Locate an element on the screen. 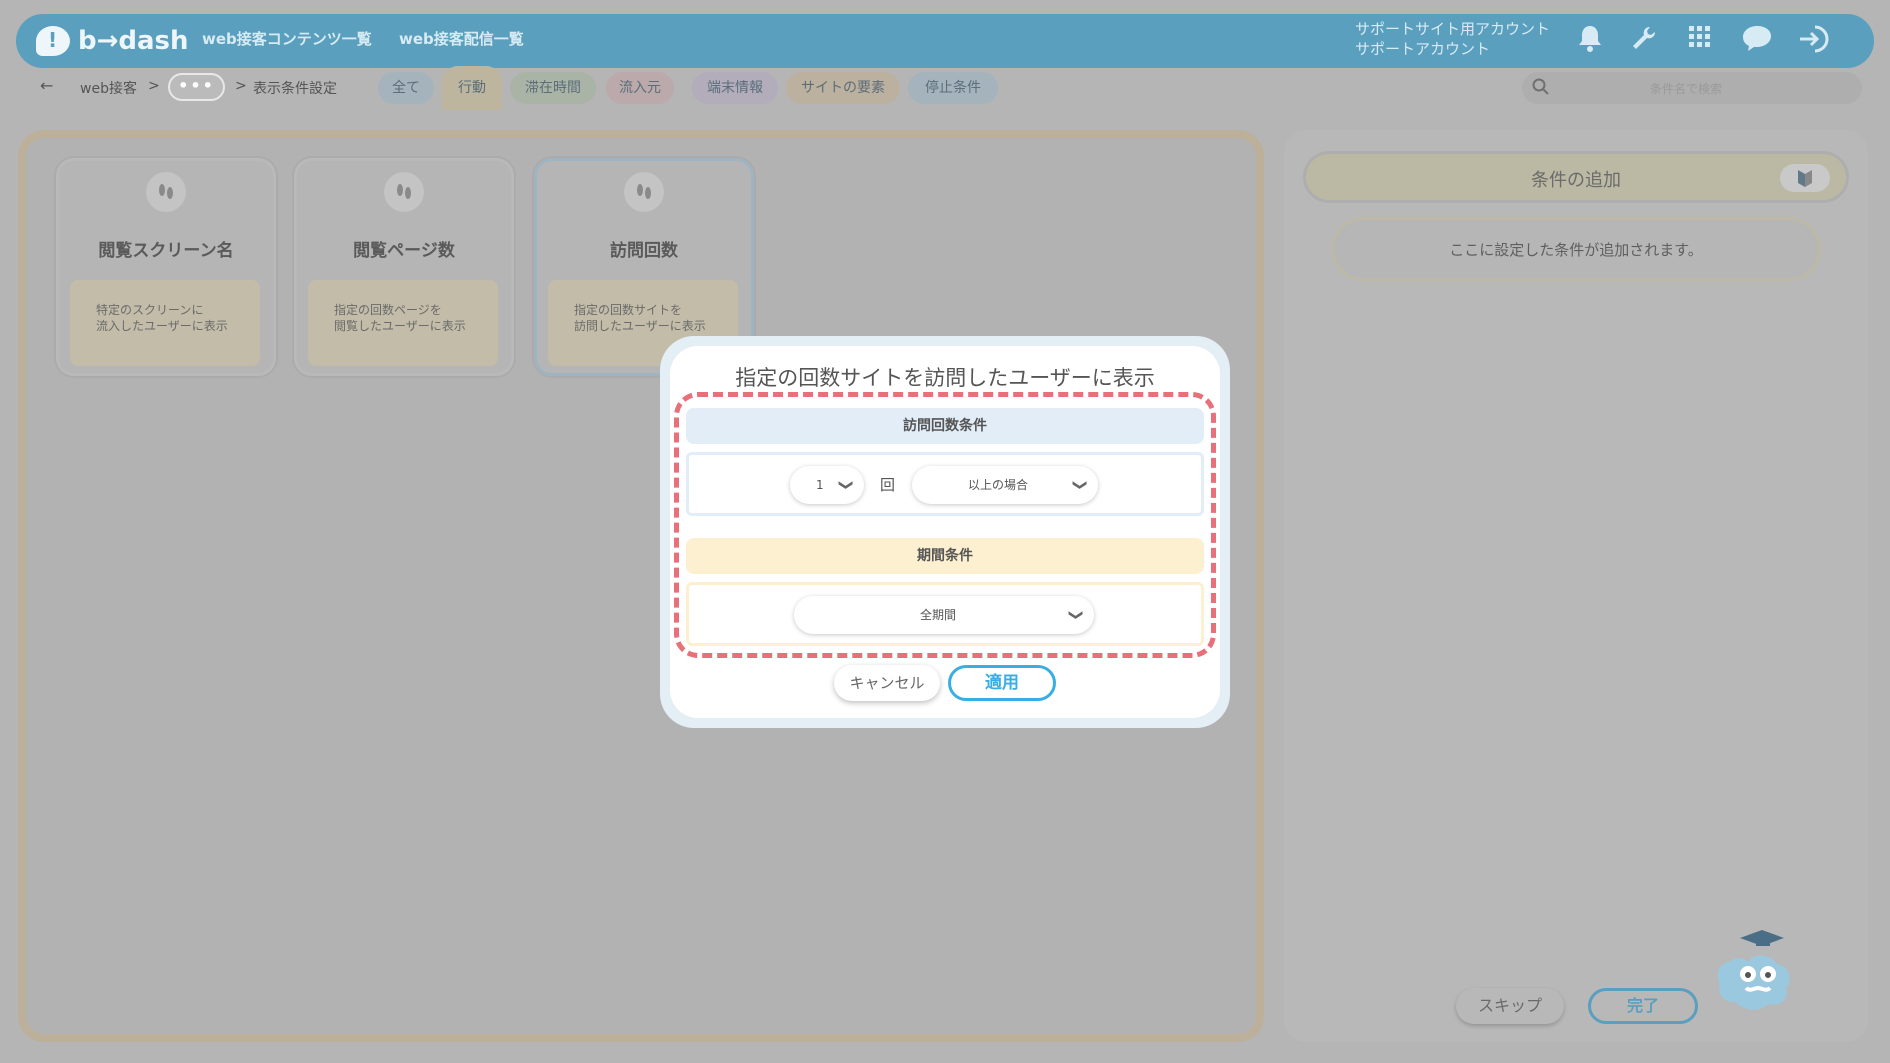 The width and height of the screenshot is (1890, 1063). period-value: 全期間 is located at coordinates (938, 615).